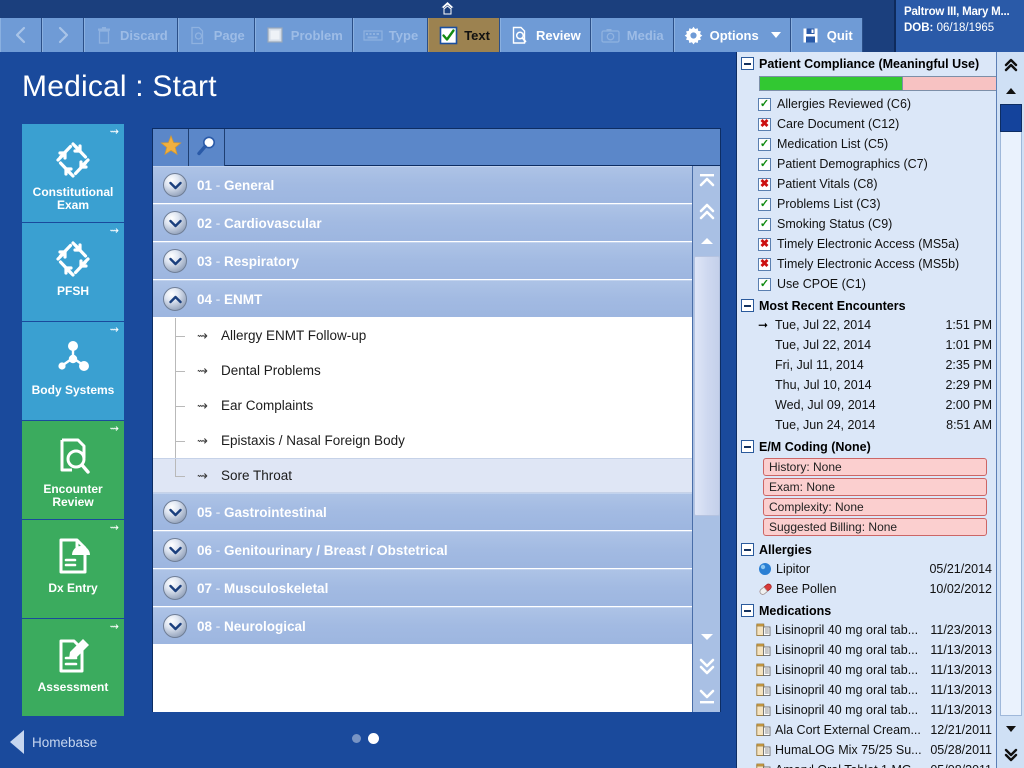 This screenshot has width=1024, height=768. I want to click on favorites-tab, so click(171, 147).